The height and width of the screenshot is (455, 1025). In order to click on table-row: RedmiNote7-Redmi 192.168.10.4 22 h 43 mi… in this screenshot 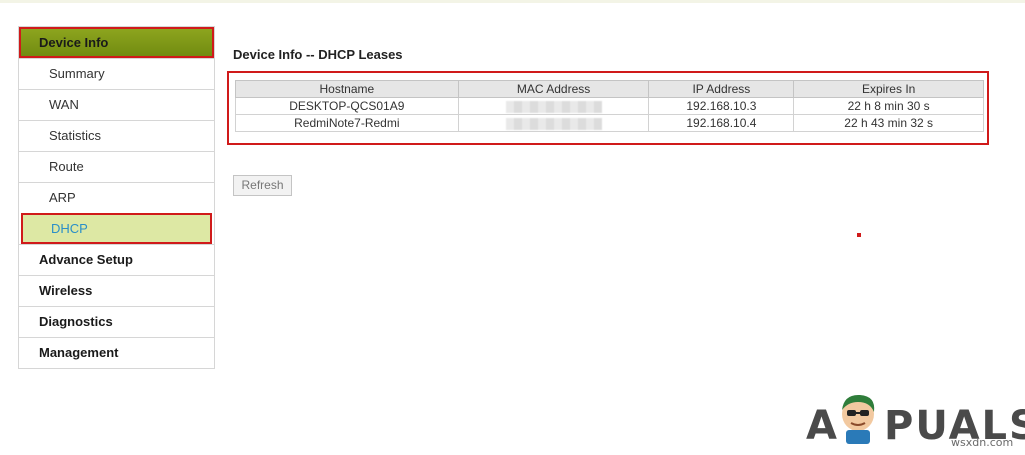, I will do `click(609, 123)`.